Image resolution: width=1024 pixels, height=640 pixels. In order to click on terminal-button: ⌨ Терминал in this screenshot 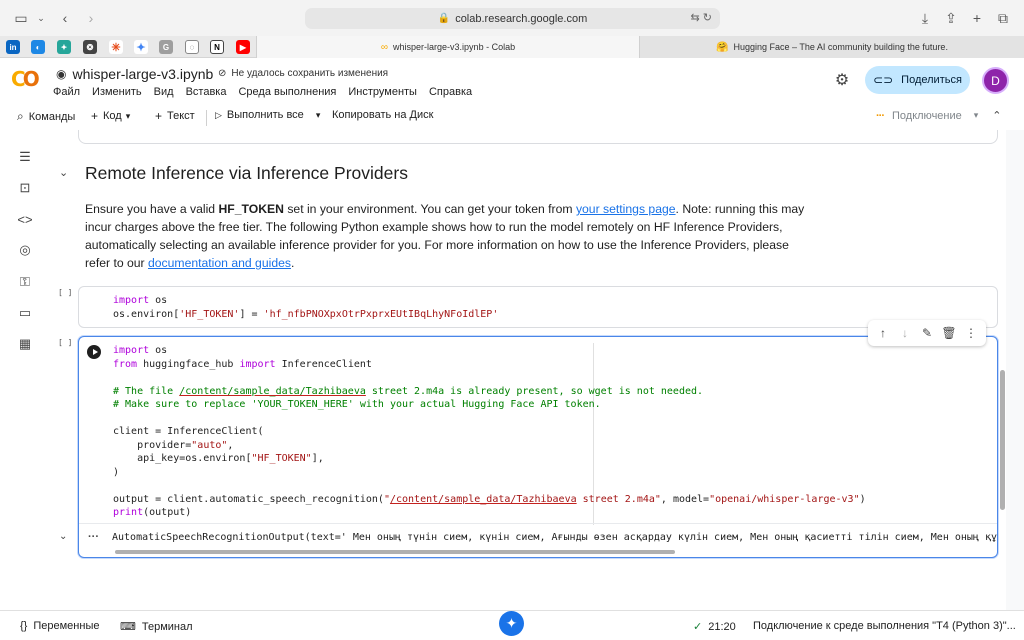, I will do `click(156, 627)`.